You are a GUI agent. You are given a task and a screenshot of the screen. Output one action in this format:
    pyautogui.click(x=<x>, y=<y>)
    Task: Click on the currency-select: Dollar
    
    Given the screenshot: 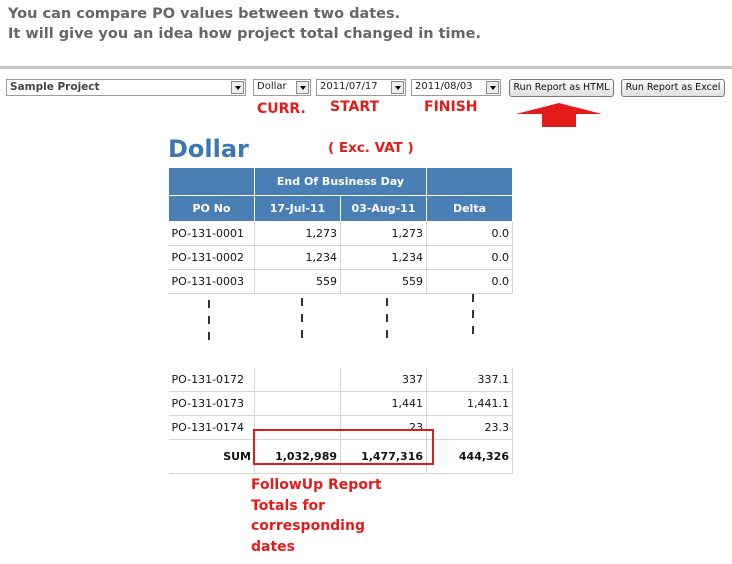 What is the action you would take?
    pyautogui.click(x=282, y=87)
    